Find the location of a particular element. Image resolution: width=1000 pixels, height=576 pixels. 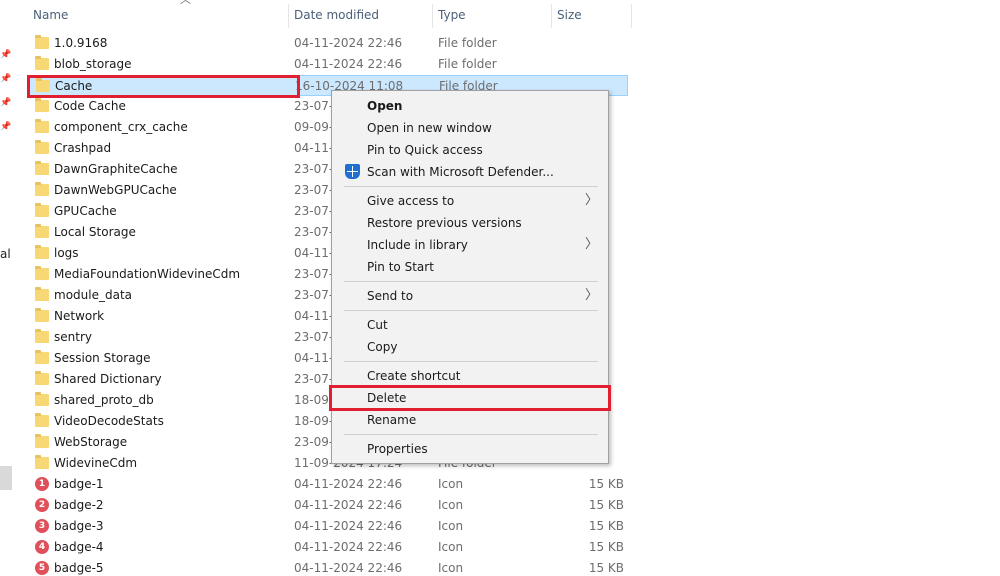

file-name: MediaFoundationWidevineCdm is located at coordinates (147, 274).